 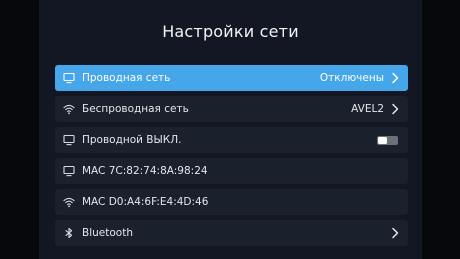 I want to click on wireless-mac-address: MAC D0:A4:6F:E4:4D:46, so click(x=145, y=202).